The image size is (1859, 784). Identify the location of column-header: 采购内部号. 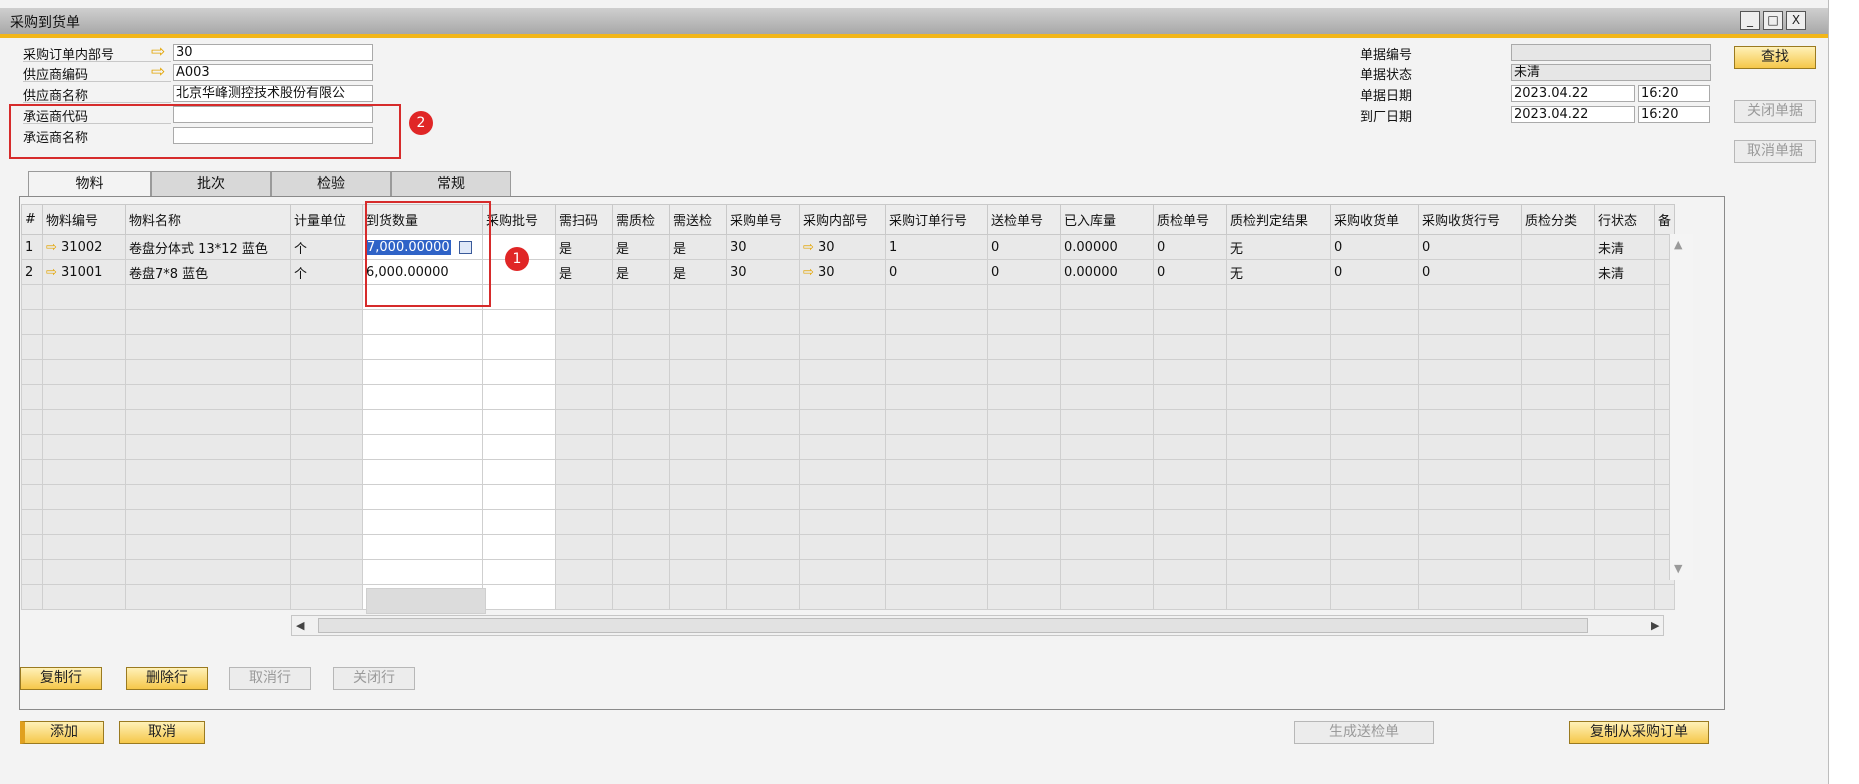
(842, 219).